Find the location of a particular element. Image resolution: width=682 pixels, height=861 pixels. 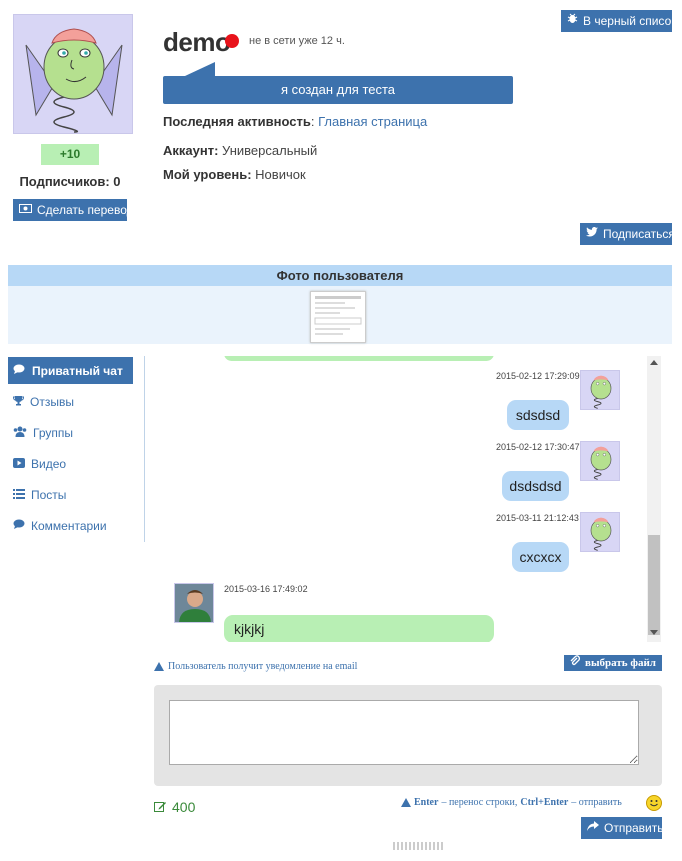

menu-item-comments: Комментарии is located at coordinates (70, 525).